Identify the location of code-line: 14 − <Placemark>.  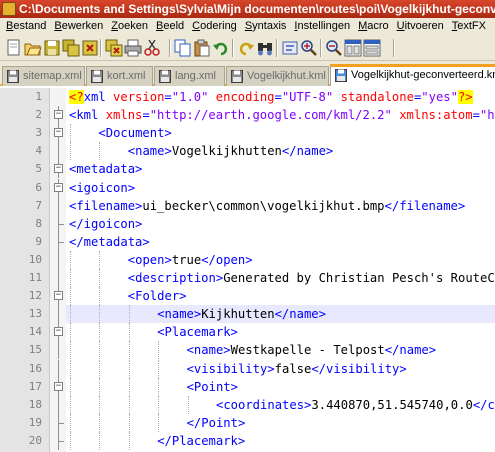
(247, 332).